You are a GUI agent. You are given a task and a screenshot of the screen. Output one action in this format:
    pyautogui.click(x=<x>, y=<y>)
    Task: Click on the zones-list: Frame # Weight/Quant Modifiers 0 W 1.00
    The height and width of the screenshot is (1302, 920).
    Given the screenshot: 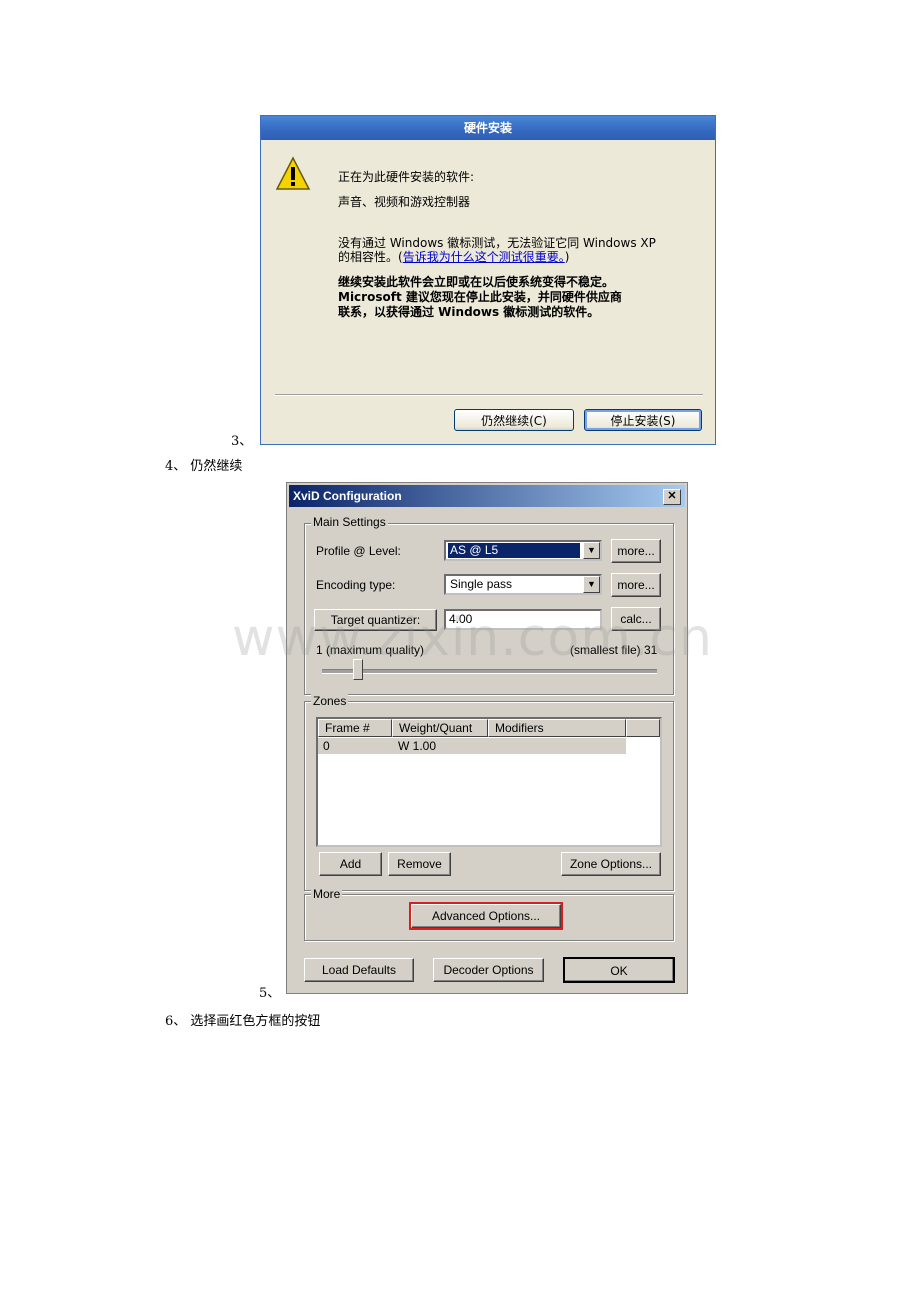 What is the action you would take?
    pyautogui.click(x=489, y=782)
    